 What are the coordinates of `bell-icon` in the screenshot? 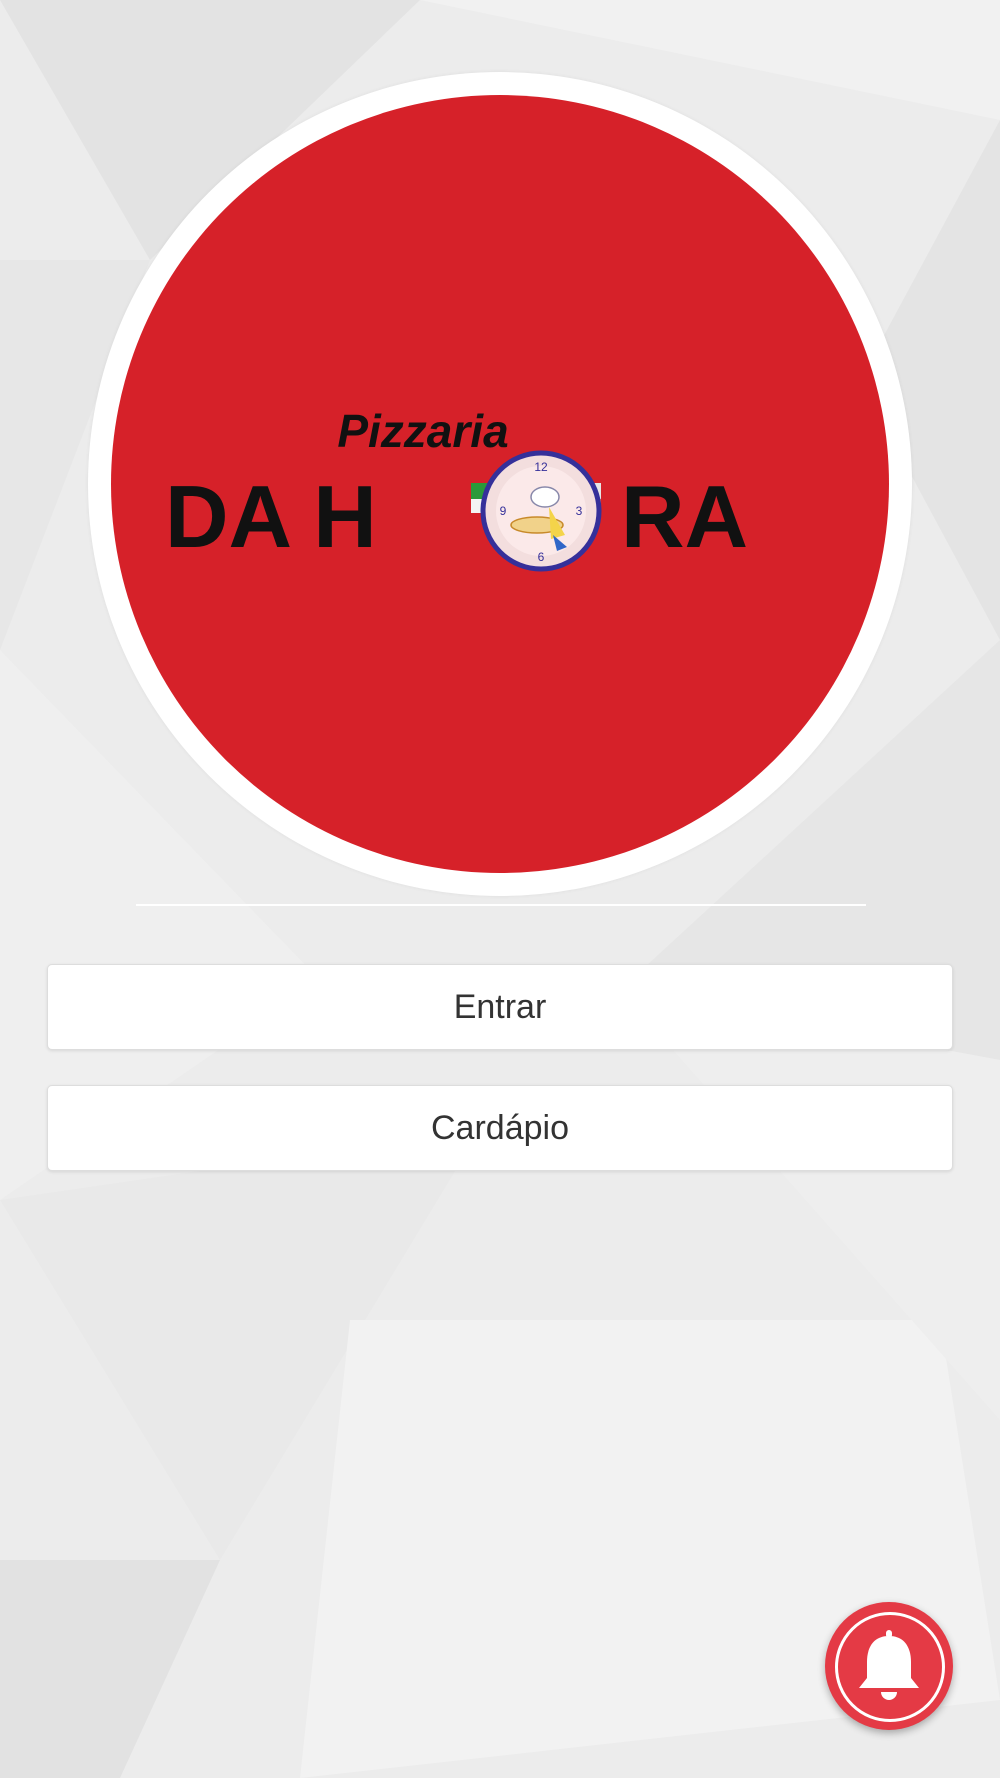 It's located at (889, 1665).